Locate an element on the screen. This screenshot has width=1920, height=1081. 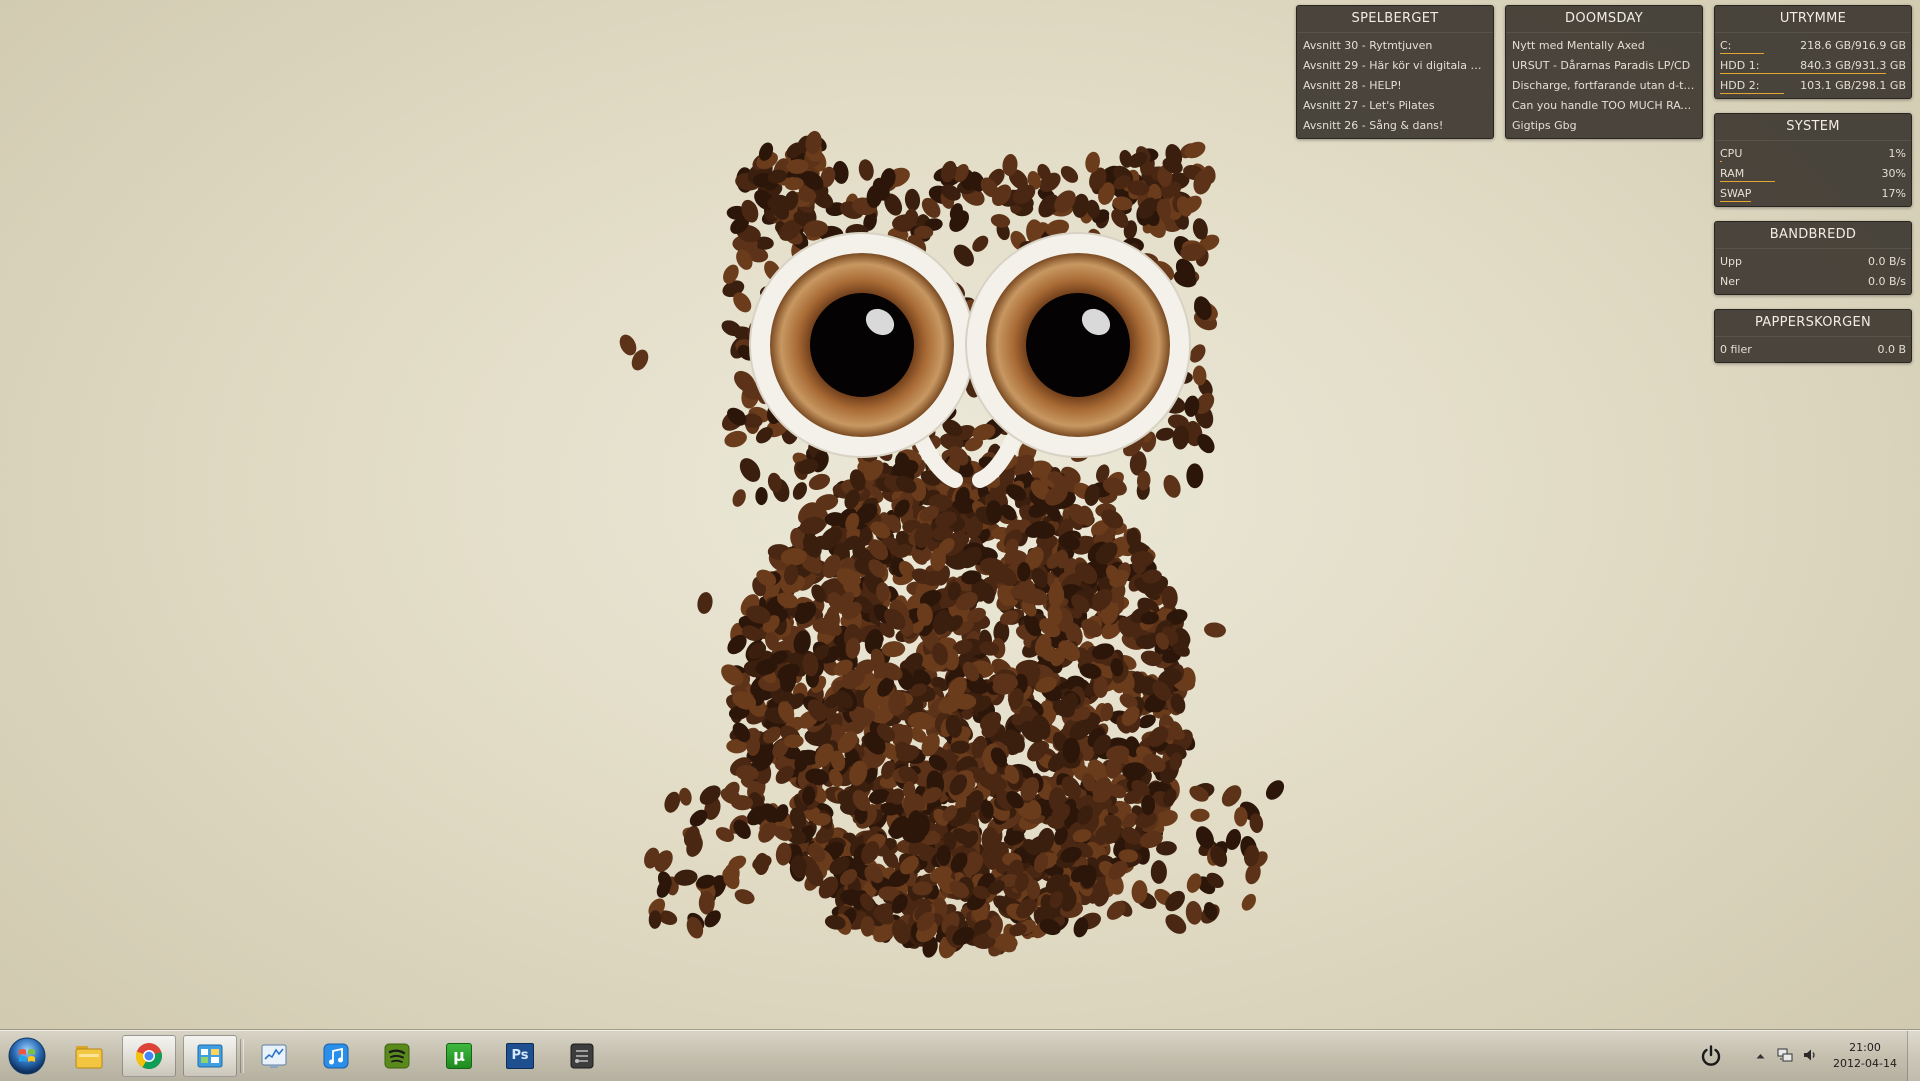
stat-label: CPU is located at coordinates (1731, 153).